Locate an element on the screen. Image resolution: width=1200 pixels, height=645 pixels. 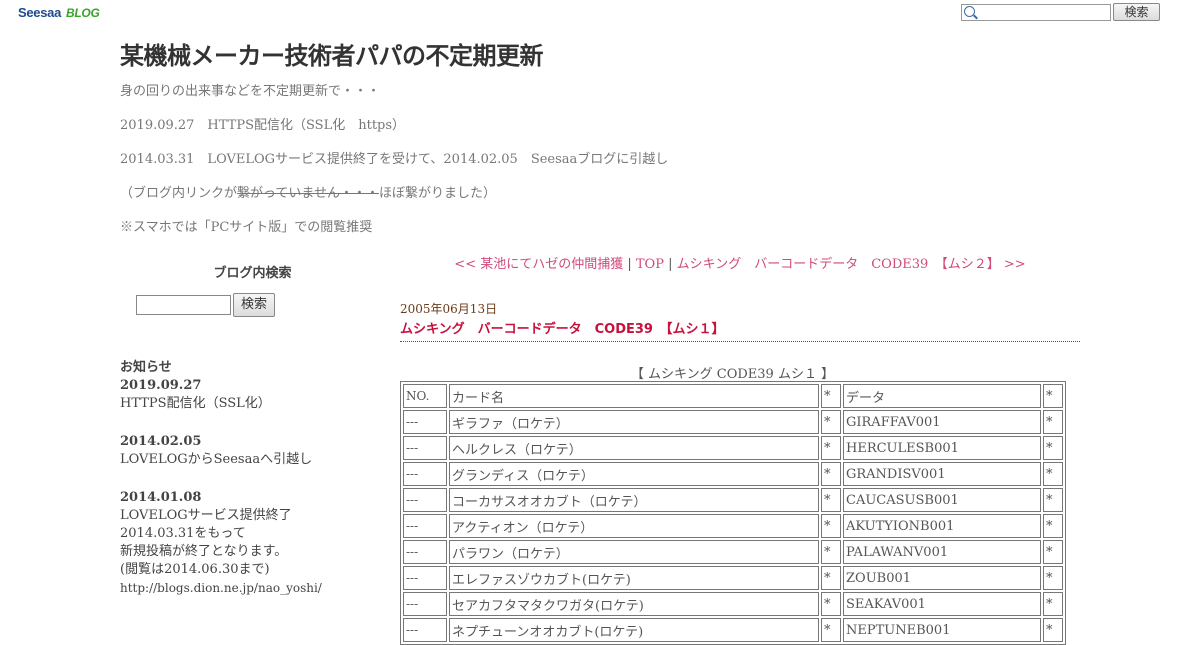
seesaa-blog-logo: Seesaa BLOG is located at coordinates (59, 12).